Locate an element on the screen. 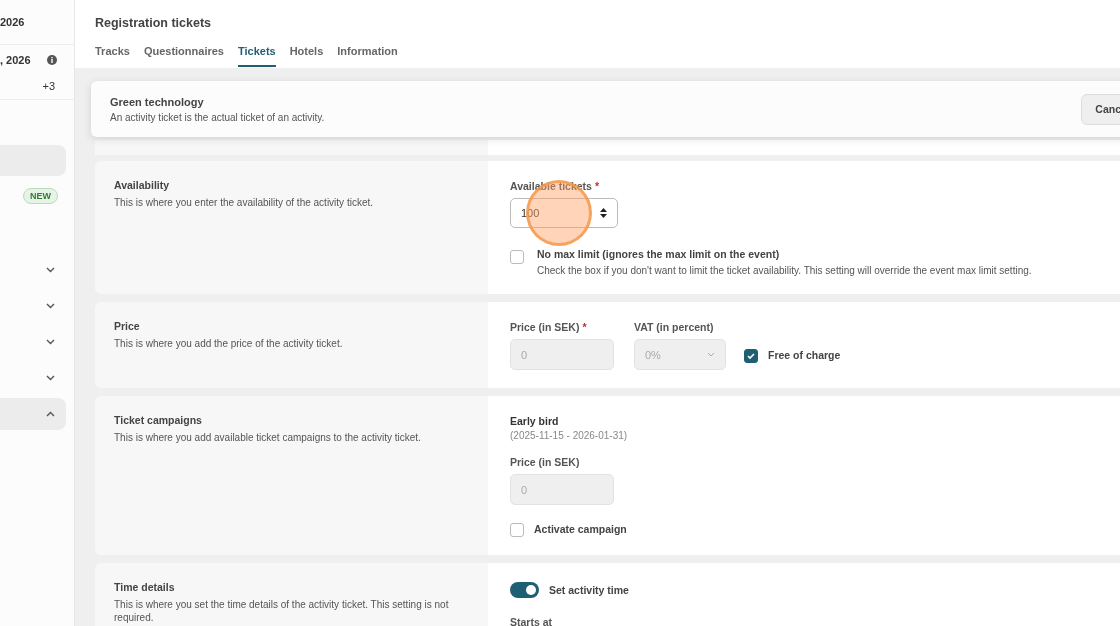 The image size is (1120, 626). checkbox-label: Free of charge is located at coordinates (804, 354).